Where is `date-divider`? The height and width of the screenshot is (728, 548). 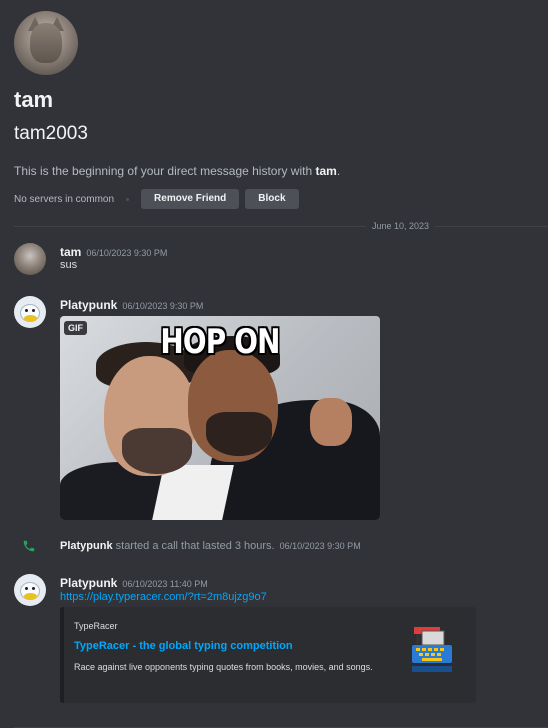
date-divider is located at coordinates (281, 226).